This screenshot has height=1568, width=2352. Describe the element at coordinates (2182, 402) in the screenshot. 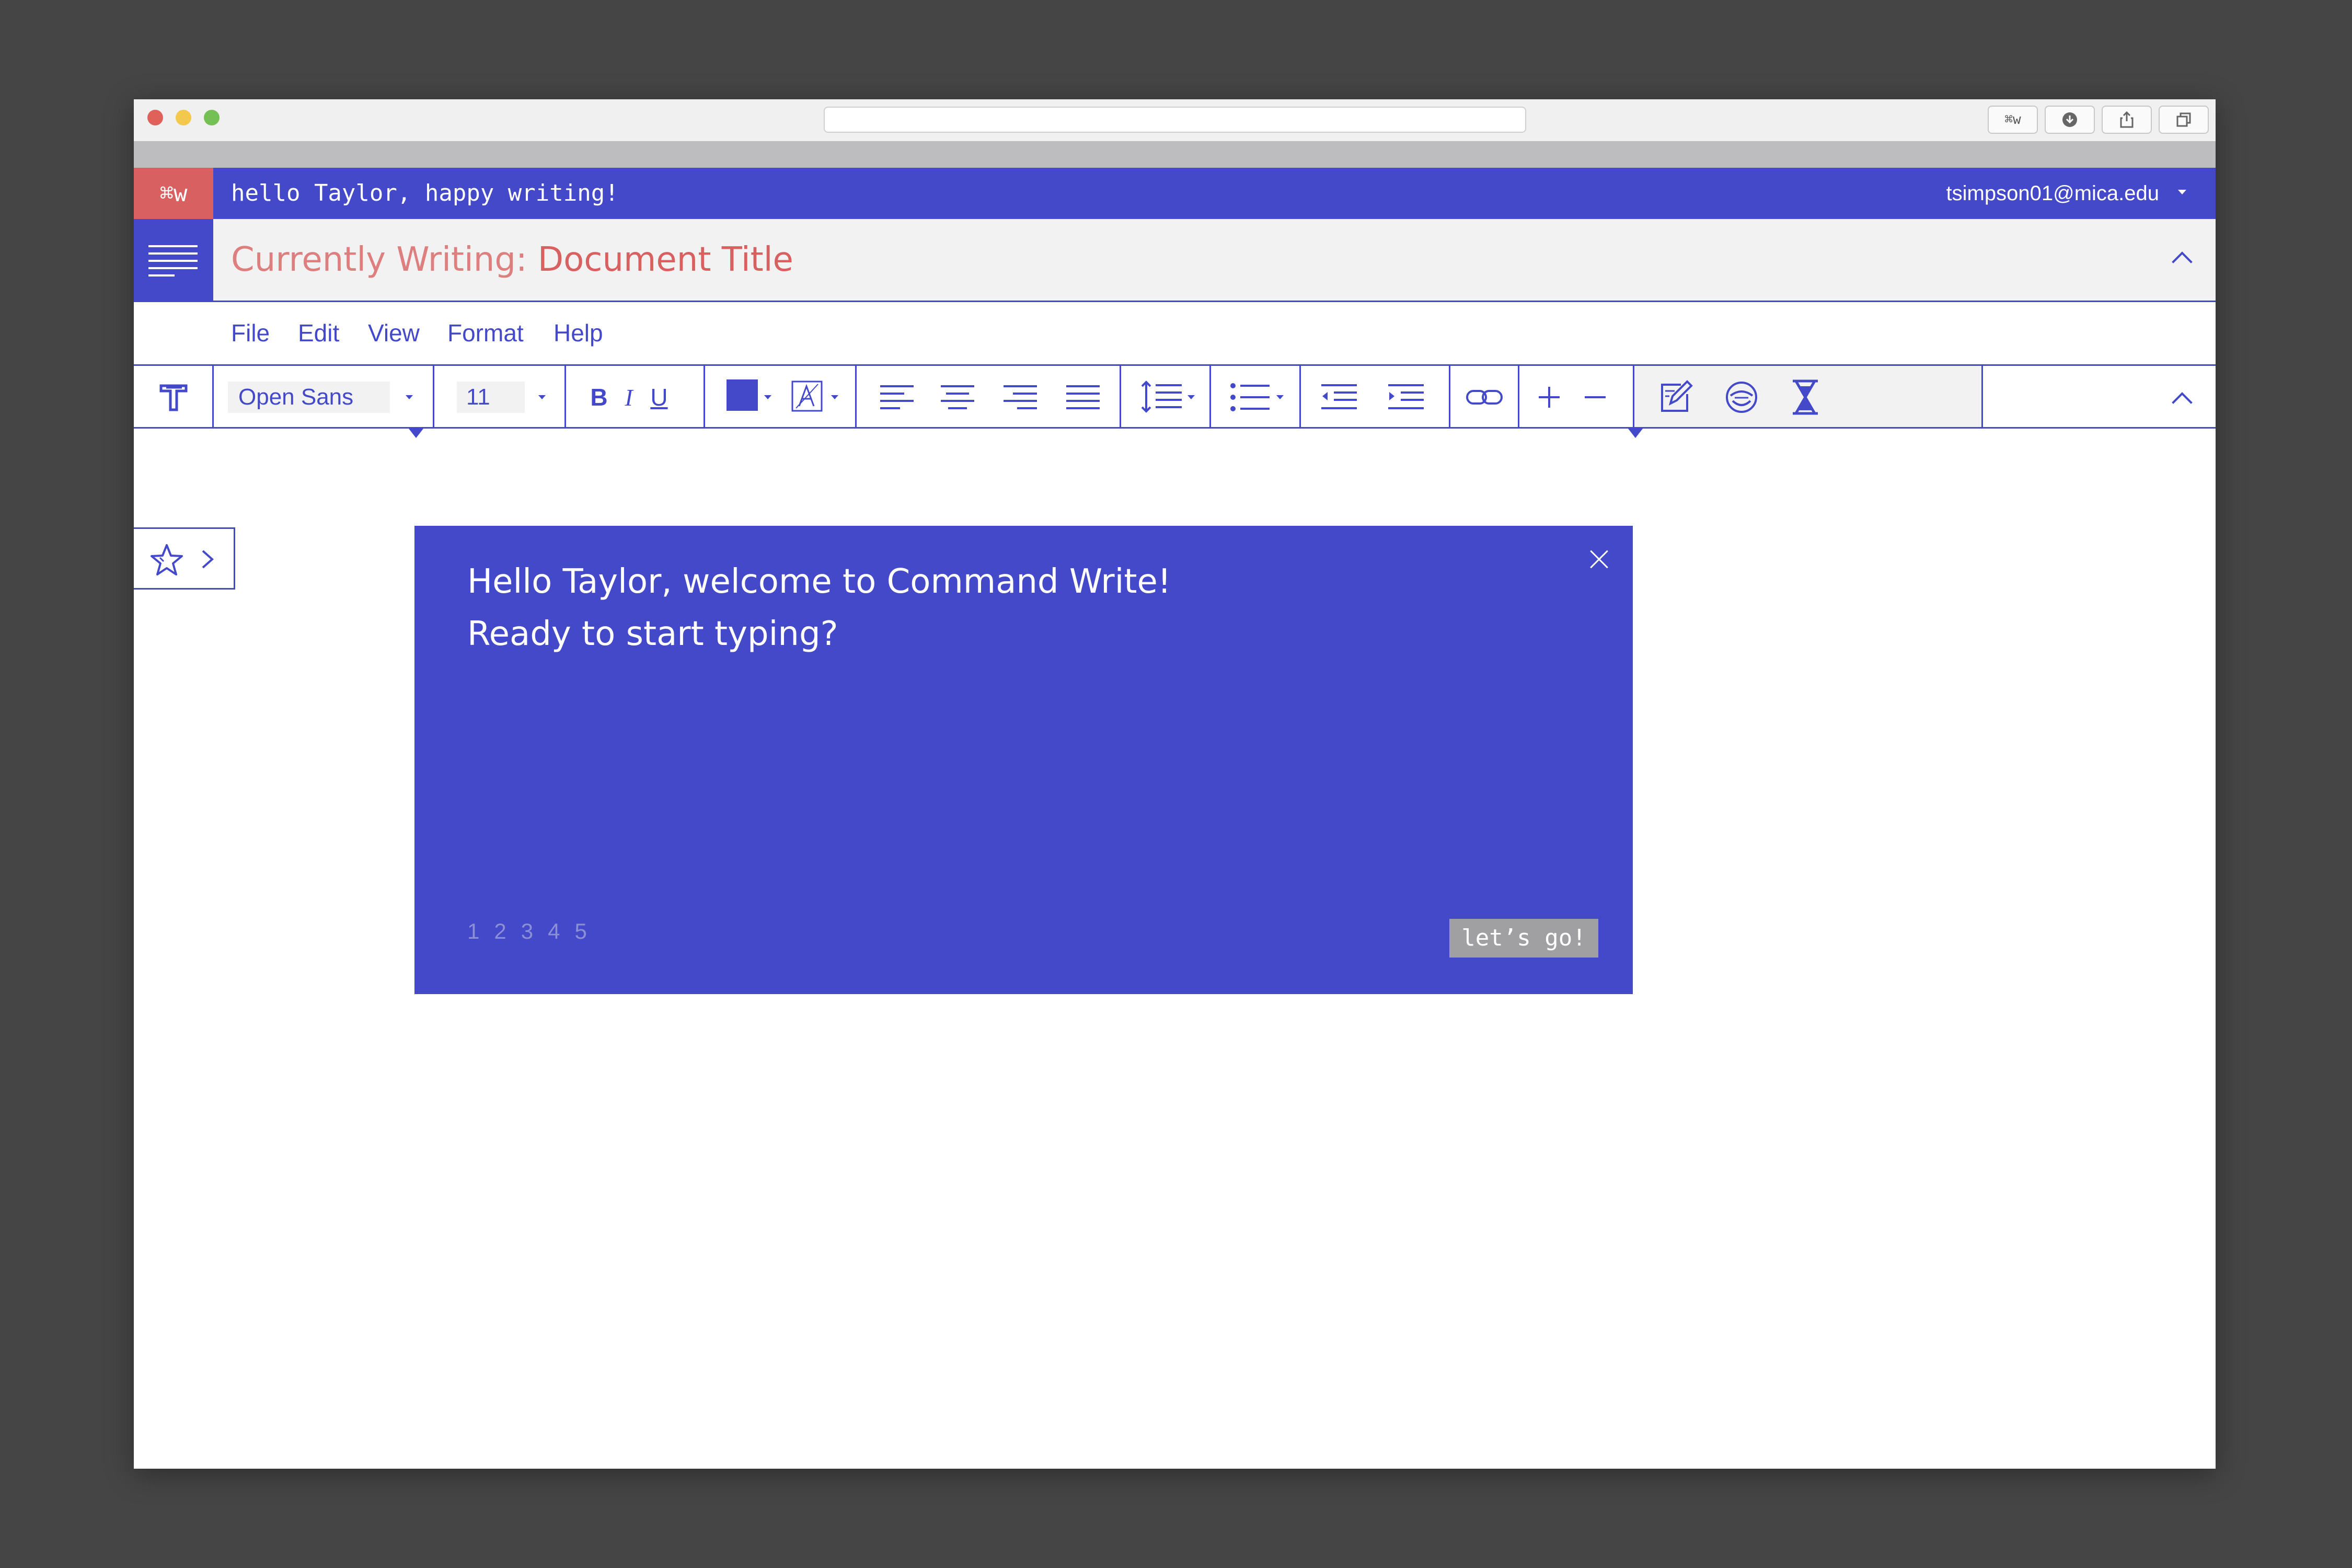

I see `collapse-toolbar-icon` at that location.